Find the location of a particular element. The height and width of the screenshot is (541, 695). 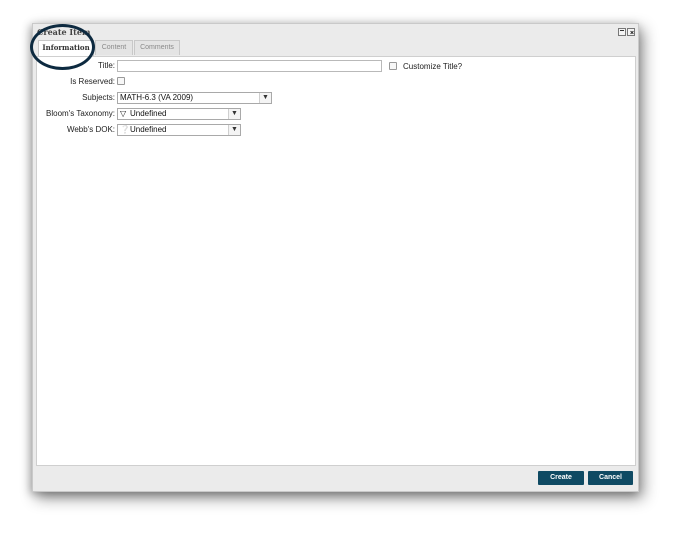

subjects-label: Subjects: is located at coordinates (98, 97).